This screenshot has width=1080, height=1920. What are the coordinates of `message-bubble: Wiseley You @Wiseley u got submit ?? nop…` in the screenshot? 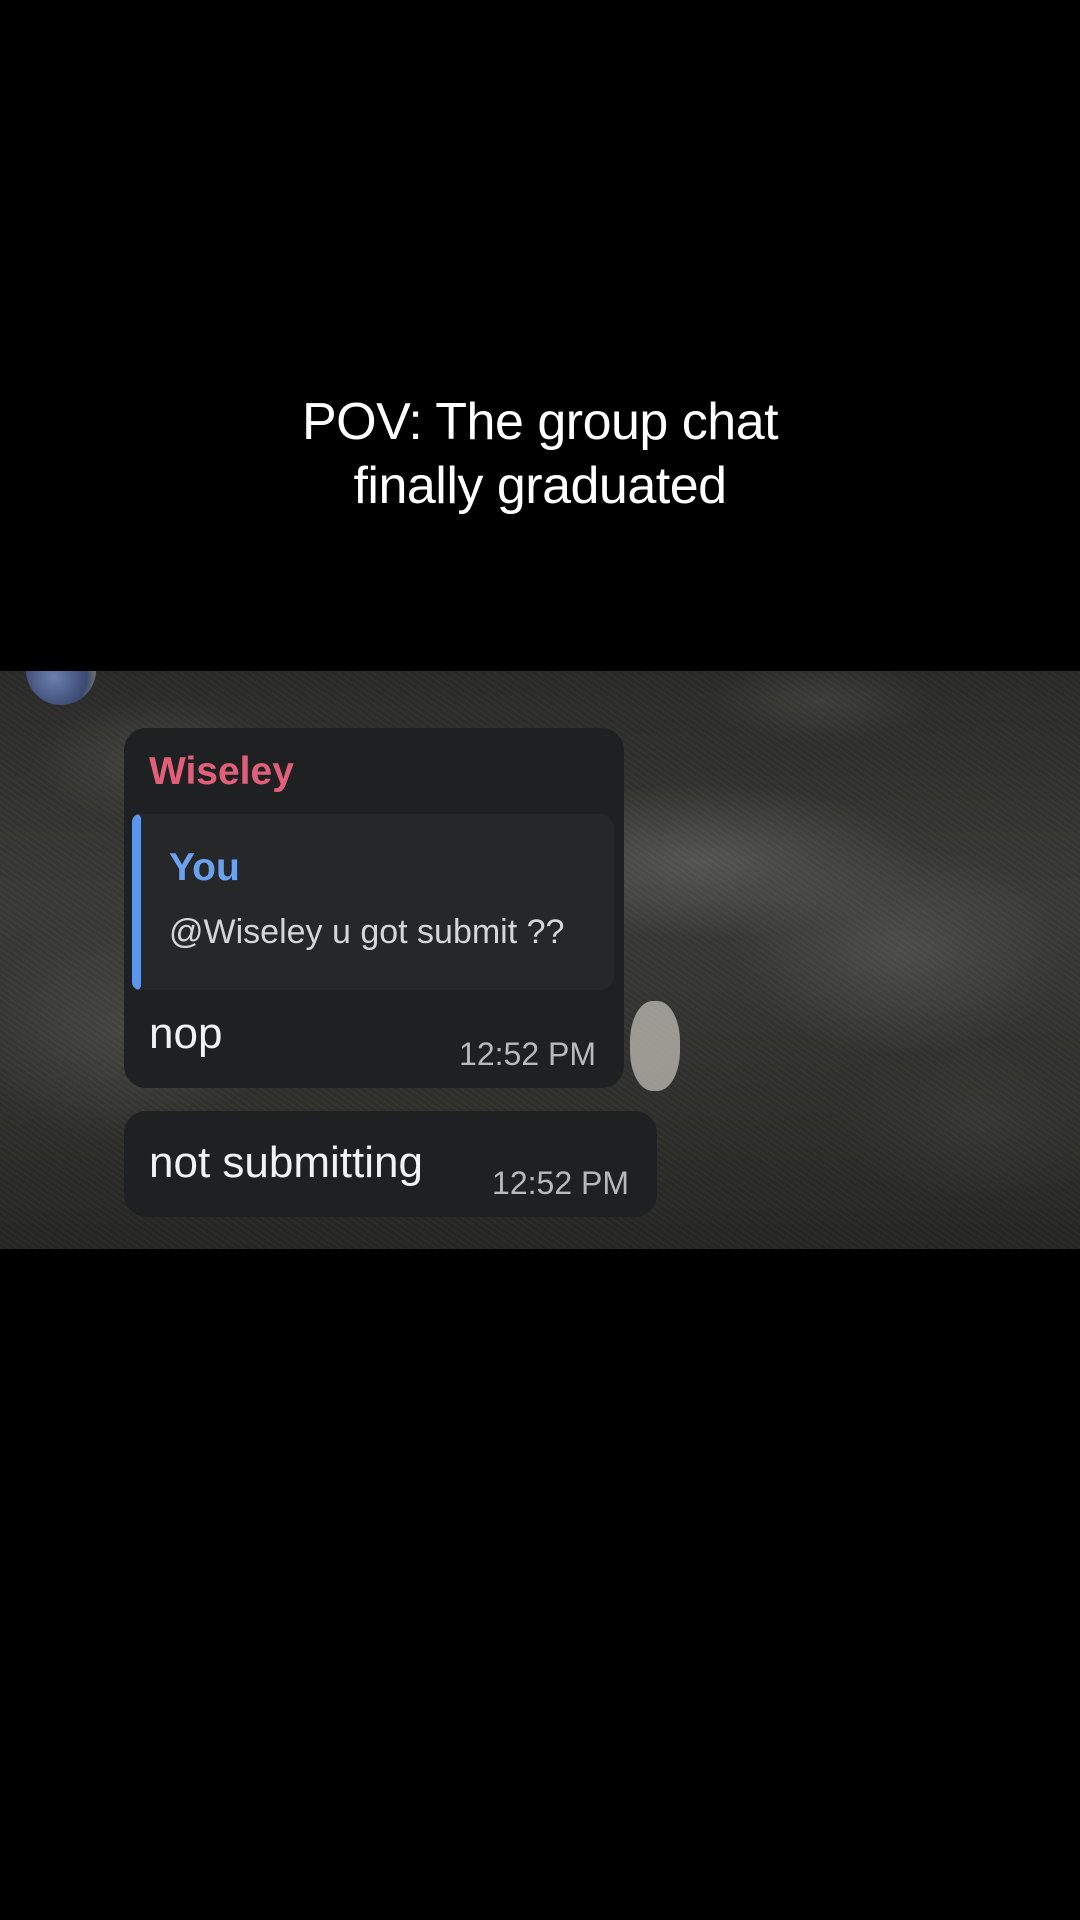 It's located at (374, 908).